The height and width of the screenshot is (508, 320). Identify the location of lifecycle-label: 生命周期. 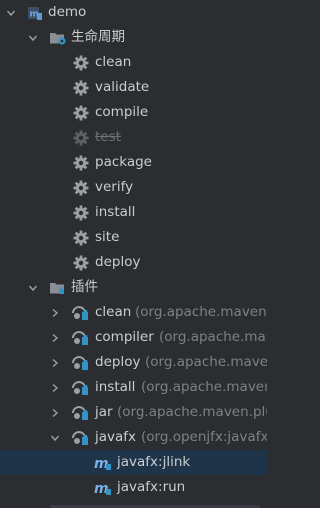
(98, 37).